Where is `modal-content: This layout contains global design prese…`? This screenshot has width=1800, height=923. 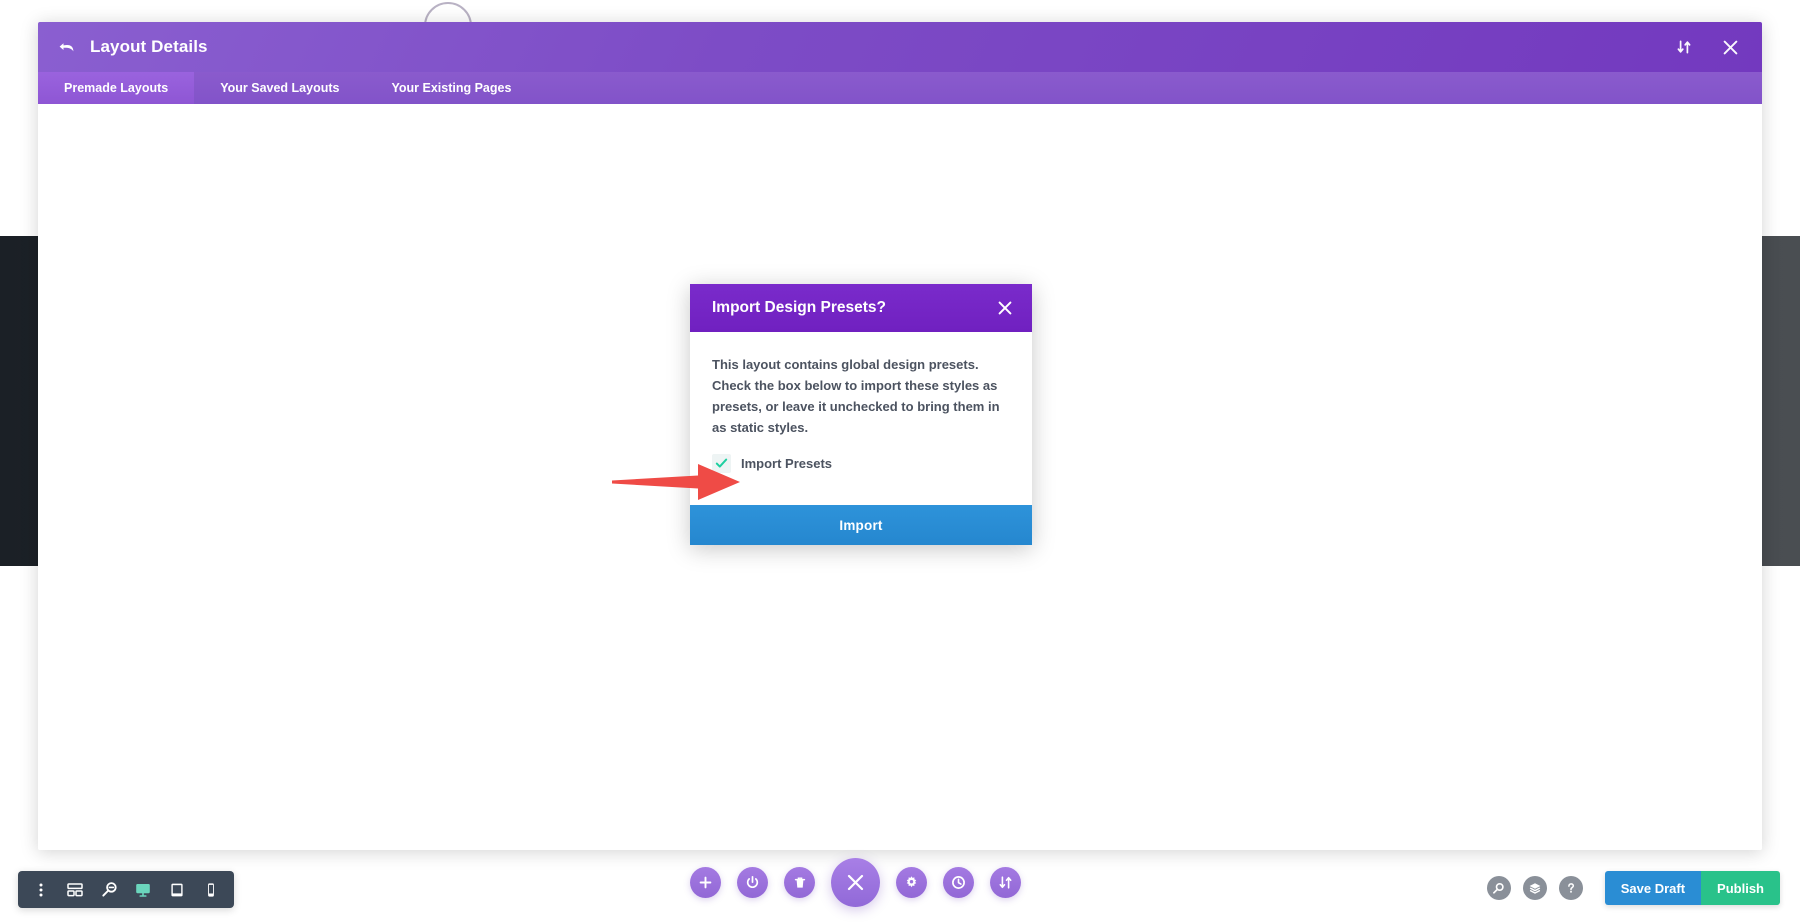 modal-content: This layout contains global design prese… is located at coordinates (861, 419).